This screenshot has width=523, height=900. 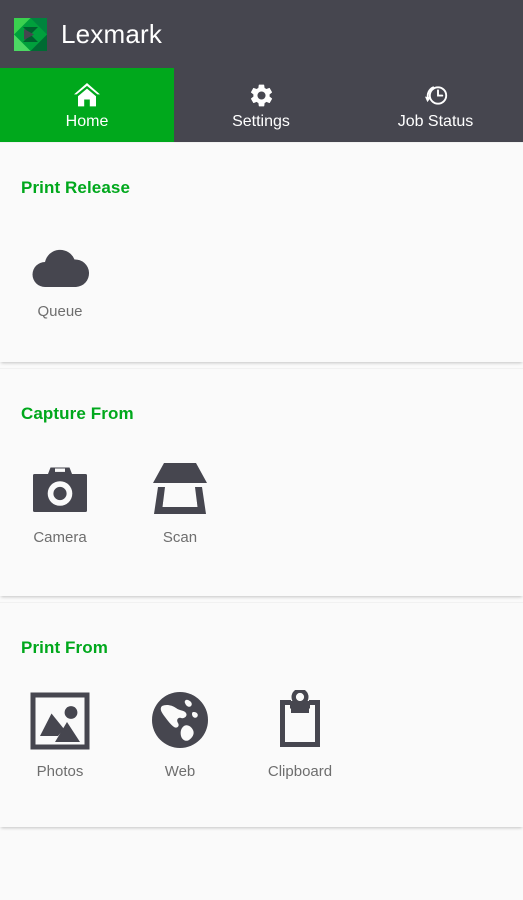 I want to click on tab-home: Home, so click(x=87, y=105).